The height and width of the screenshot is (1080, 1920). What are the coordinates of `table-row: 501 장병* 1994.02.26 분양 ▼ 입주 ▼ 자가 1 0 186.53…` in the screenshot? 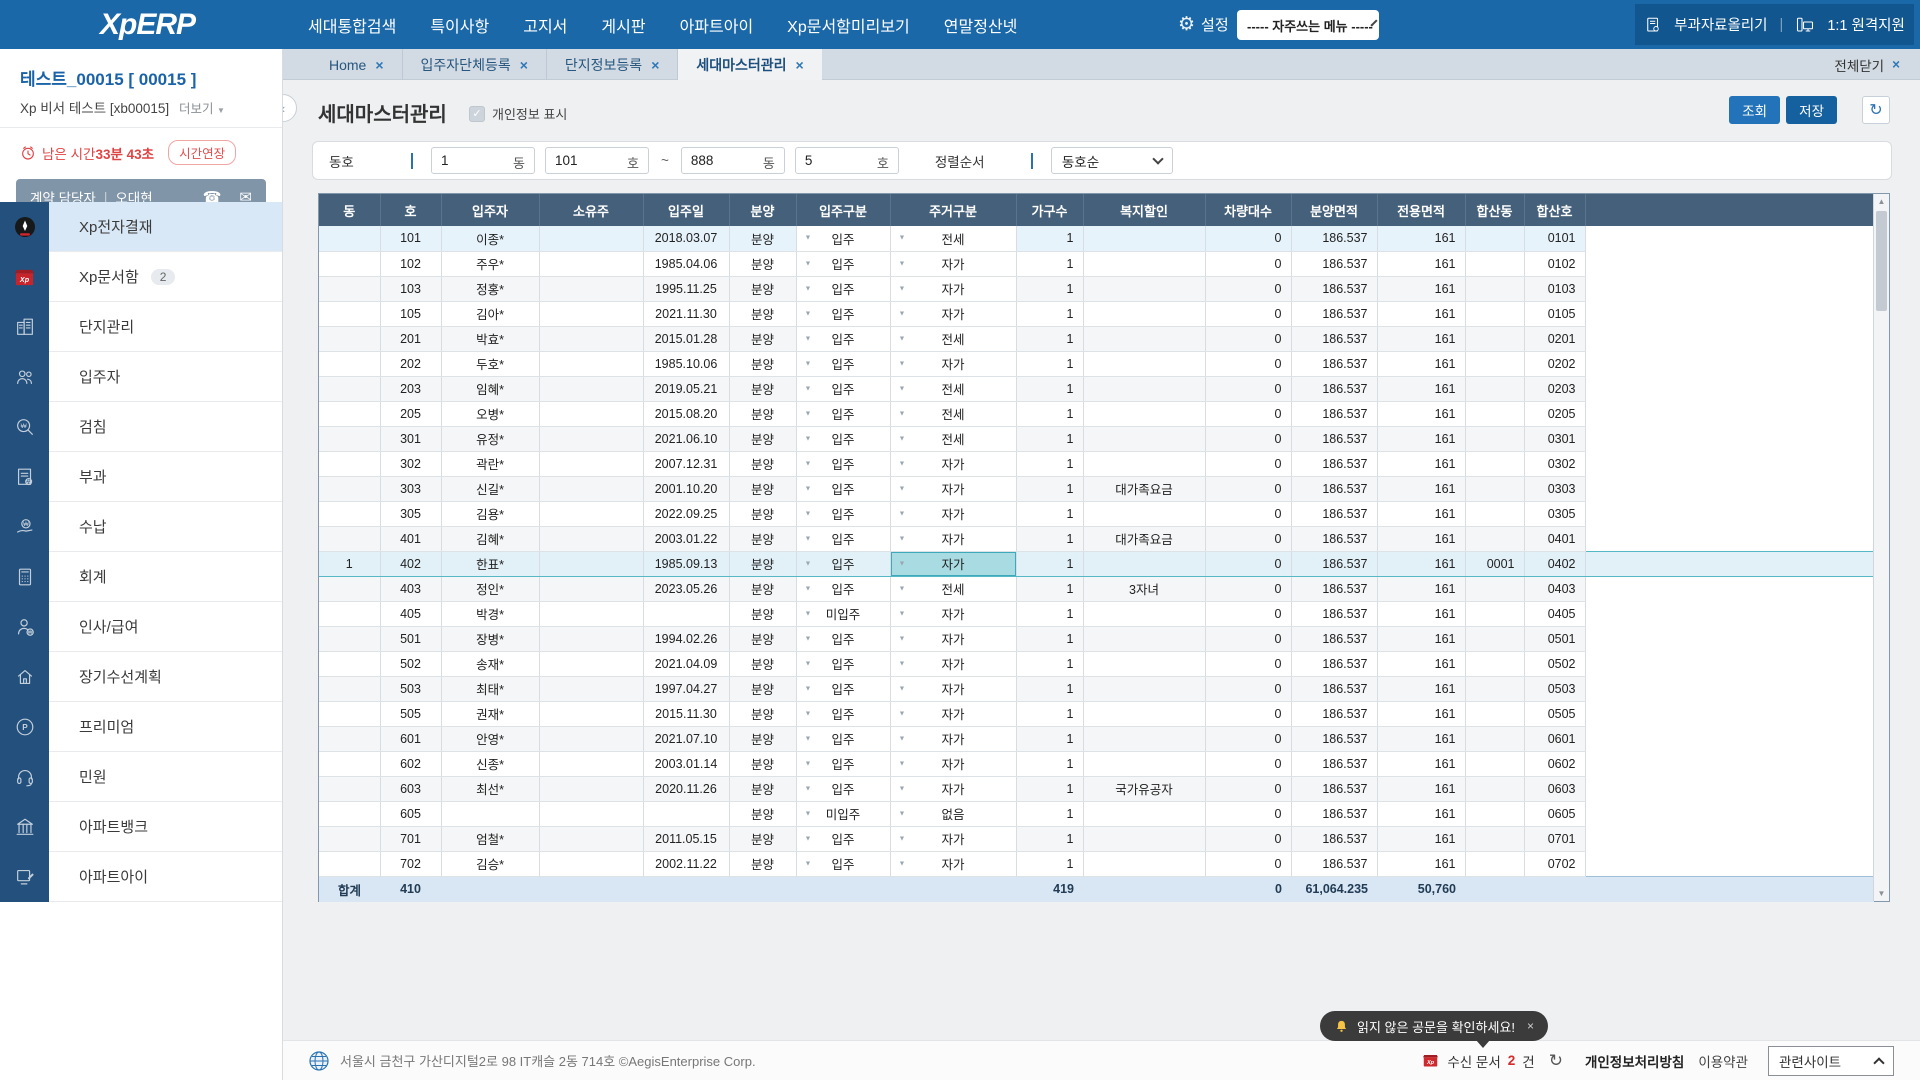 It's located at (1096, 639).